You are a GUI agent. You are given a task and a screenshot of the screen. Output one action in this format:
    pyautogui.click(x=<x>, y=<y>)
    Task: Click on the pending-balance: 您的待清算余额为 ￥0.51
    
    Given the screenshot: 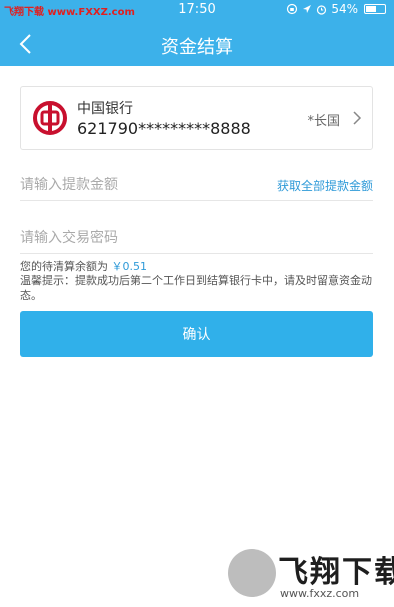 What is the action you would take?
    pyautogui.click(x=83, y=266)
    